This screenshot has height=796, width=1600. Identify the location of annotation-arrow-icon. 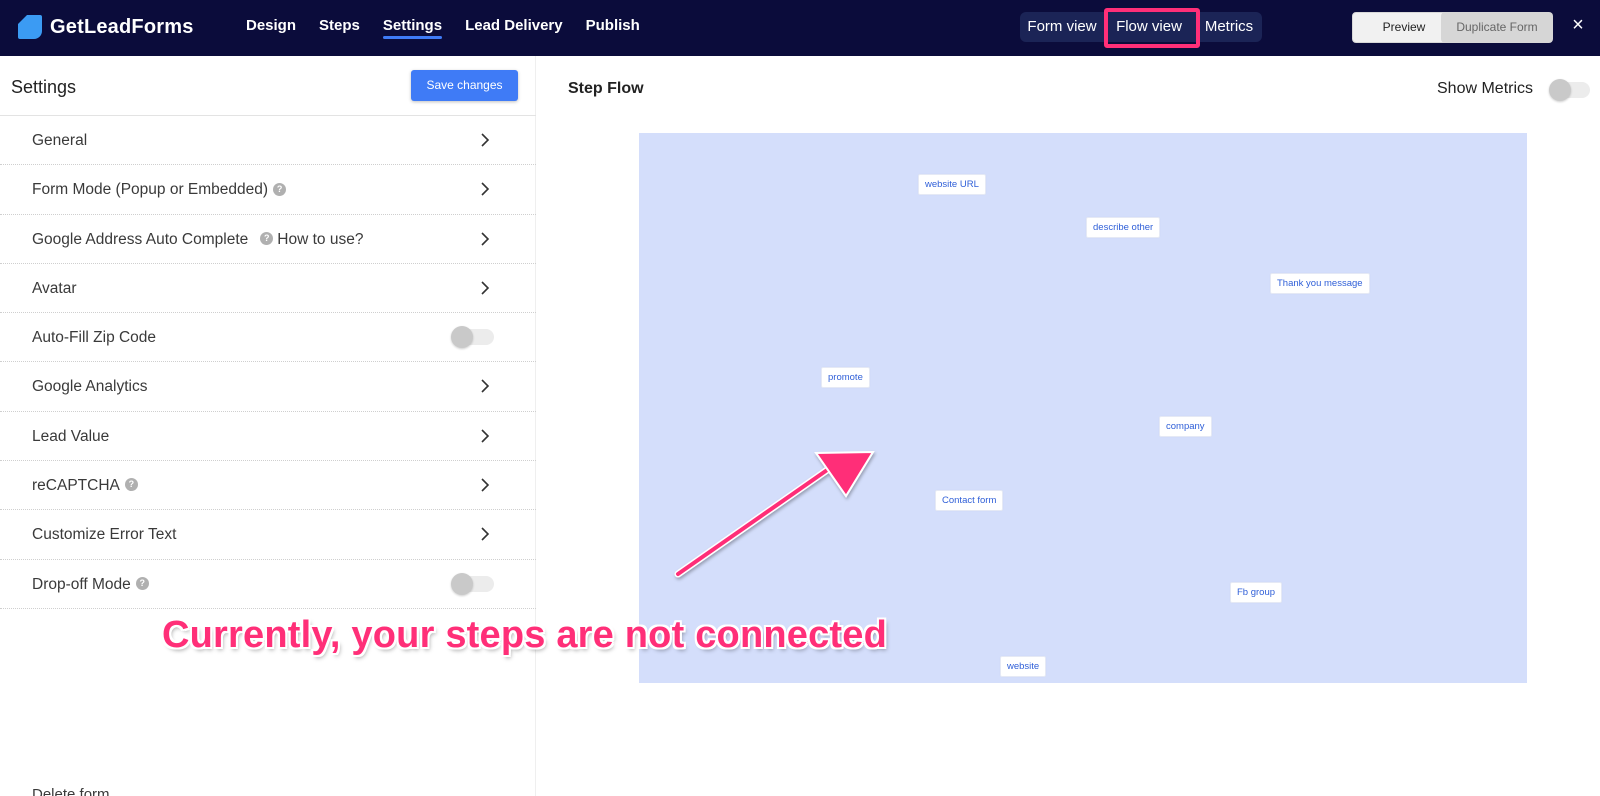
(774, 514).